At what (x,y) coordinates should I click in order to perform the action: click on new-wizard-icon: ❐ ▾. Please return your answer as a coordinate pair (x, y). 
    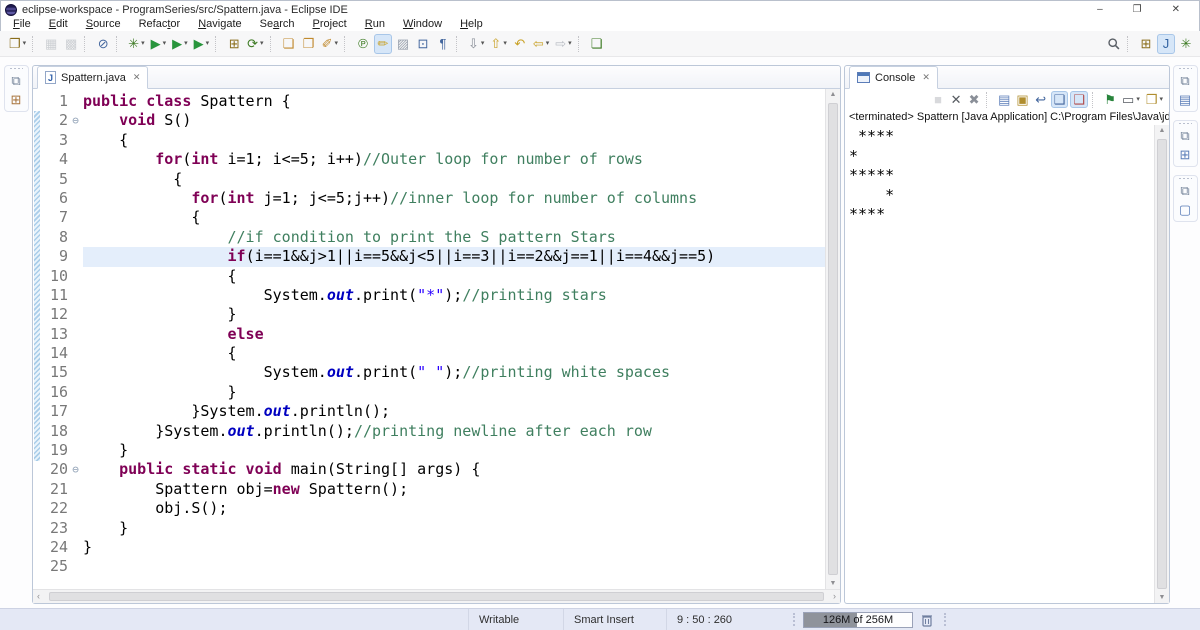
    Looking at the image, I should click on (17, 44).